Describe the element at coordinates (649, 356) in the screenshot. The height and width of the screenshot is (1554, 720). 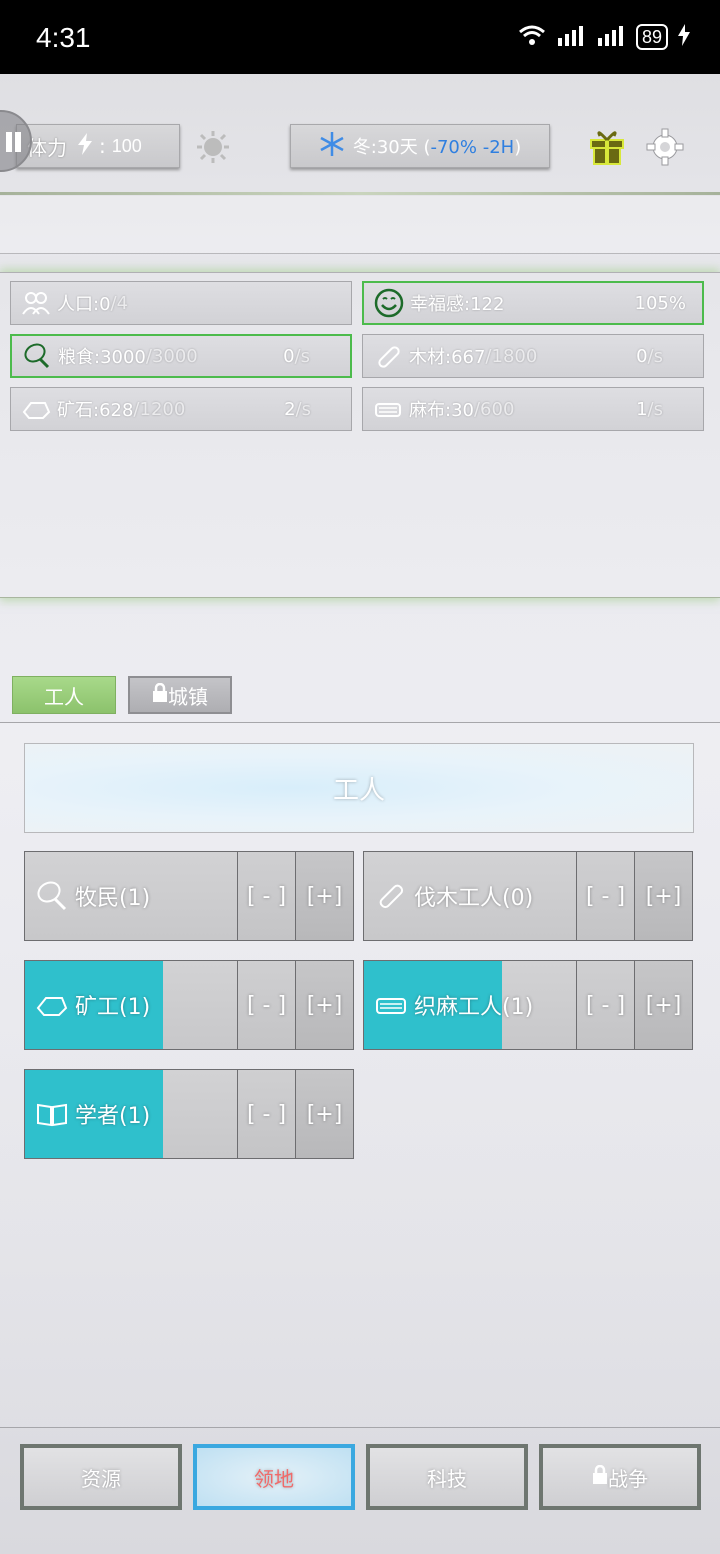
I see `wood-rate: 0/s` at that location.